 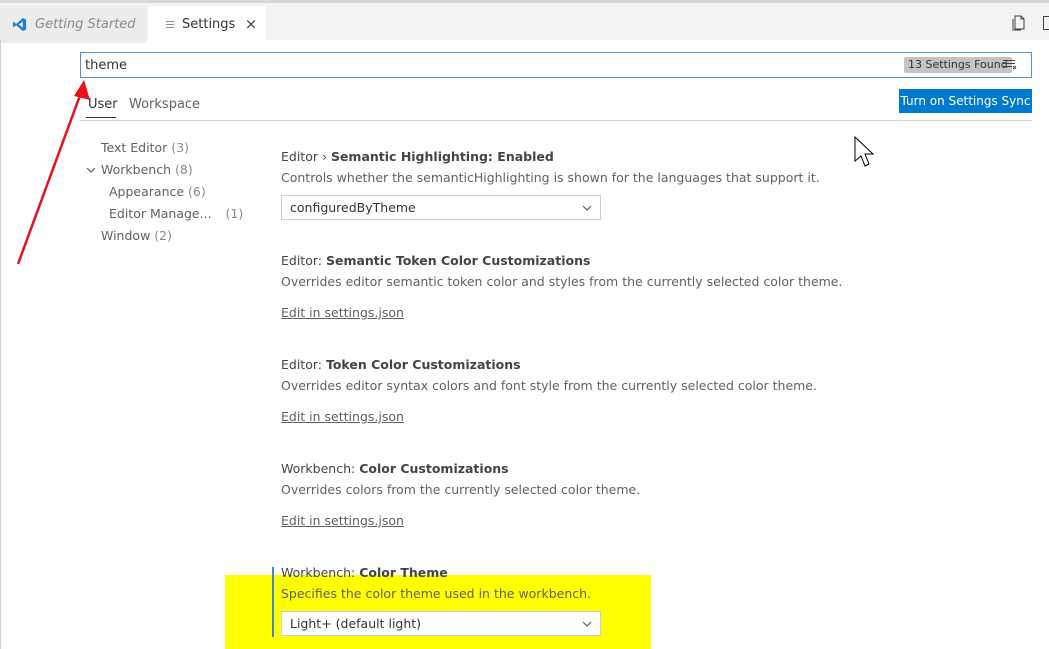 What do you see at coordinates (170, 24) in the screenshot?
I see `list-lines-icon` at bounding box center [170, 24].